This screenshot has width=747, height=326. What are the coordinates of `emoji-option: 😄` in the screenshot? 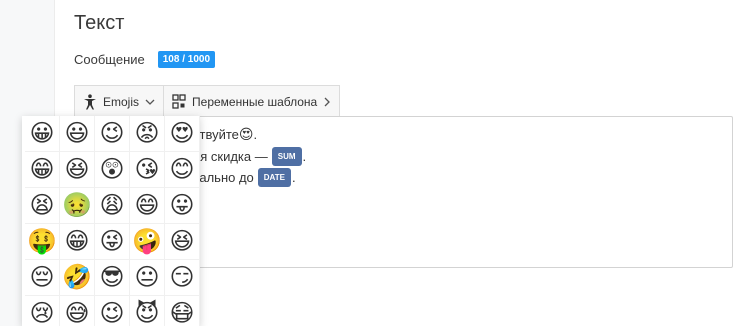 It's located at (147, 206).